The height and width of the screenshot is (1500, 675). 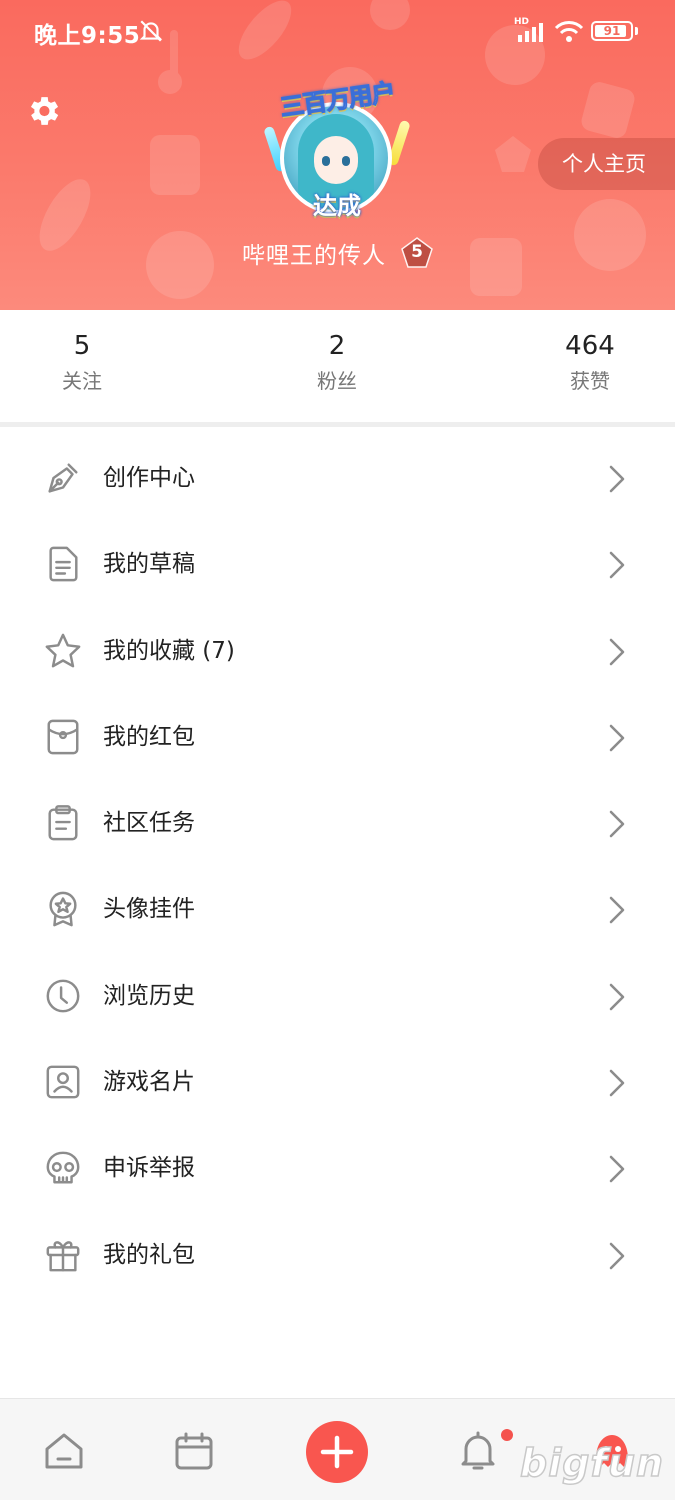 I want to click on status-time: 晚上9:55, so click(x=87, y=36).